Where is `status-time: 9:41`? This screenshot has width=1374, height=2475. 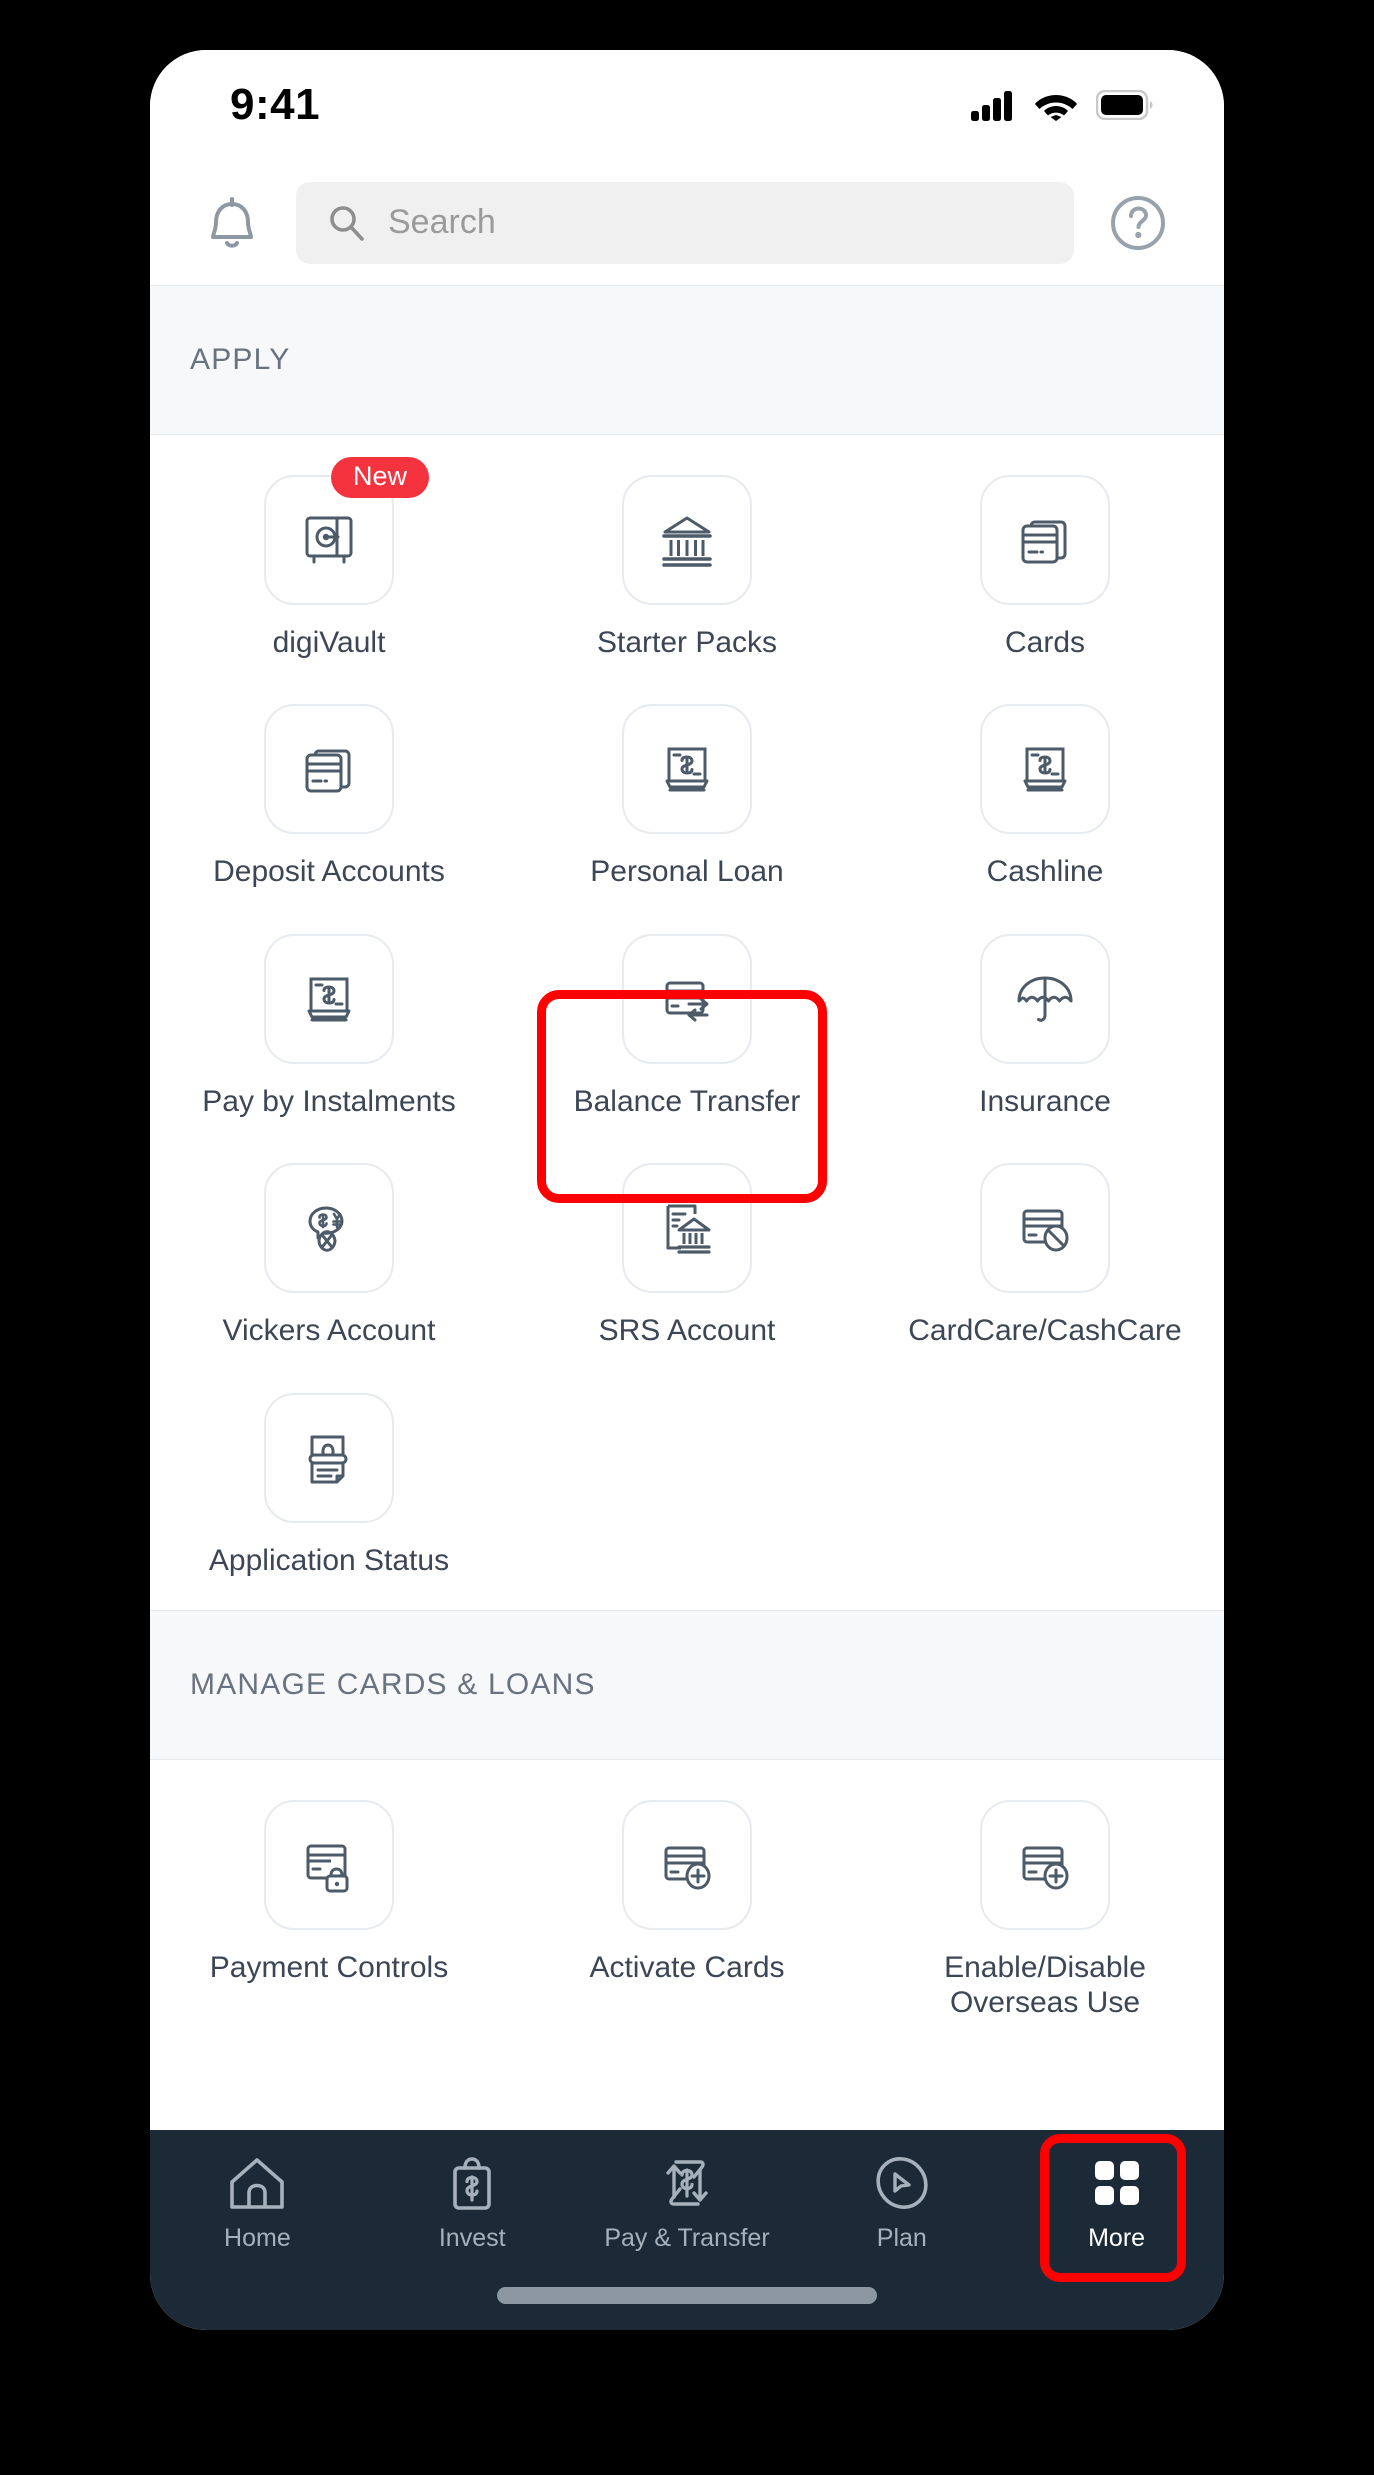 status-time: 9:41 is located at coordinates (275, 104).